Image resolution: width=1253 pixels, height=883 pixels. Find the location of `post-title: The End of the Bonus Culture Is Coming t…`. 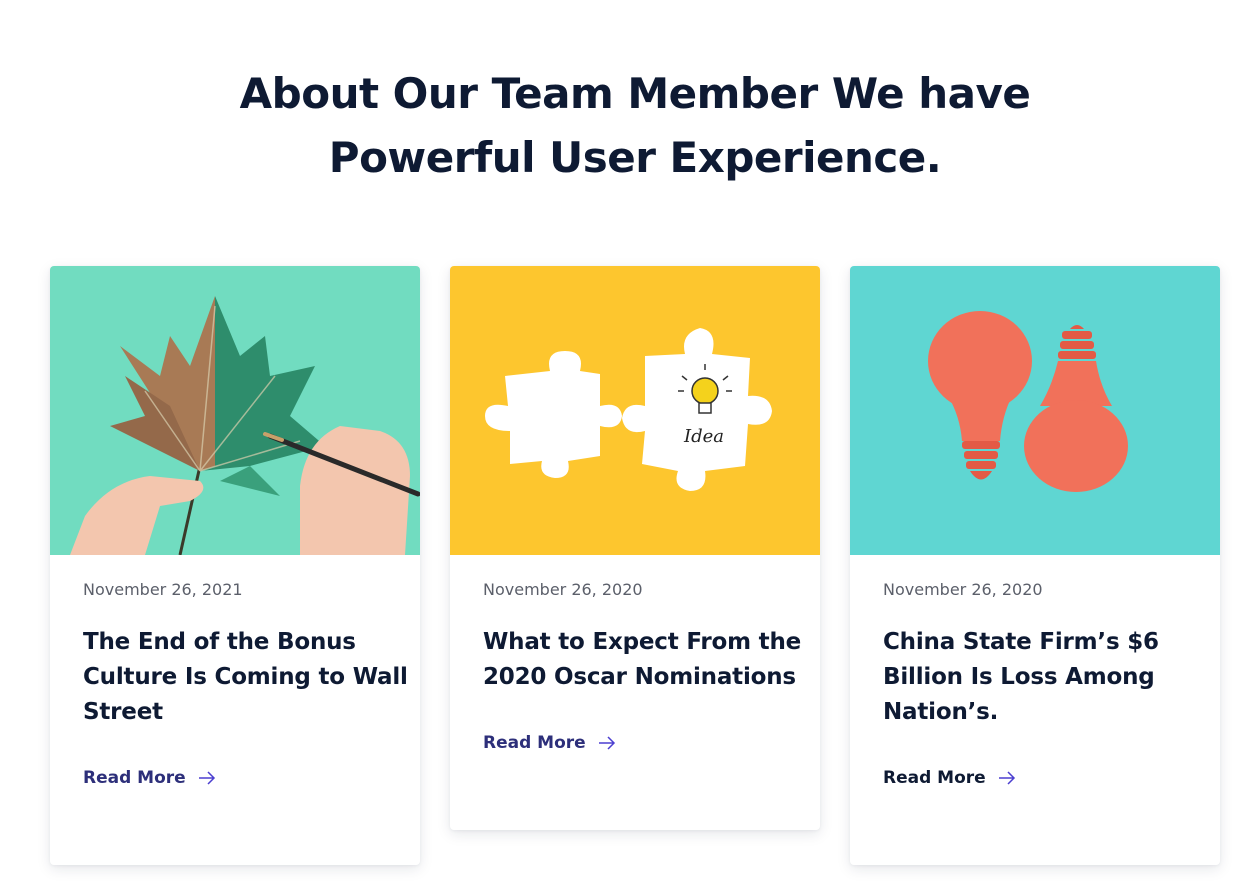

post-title: The End of the Bonus Culture Is Coming t… is located at coordinates (248, 677).